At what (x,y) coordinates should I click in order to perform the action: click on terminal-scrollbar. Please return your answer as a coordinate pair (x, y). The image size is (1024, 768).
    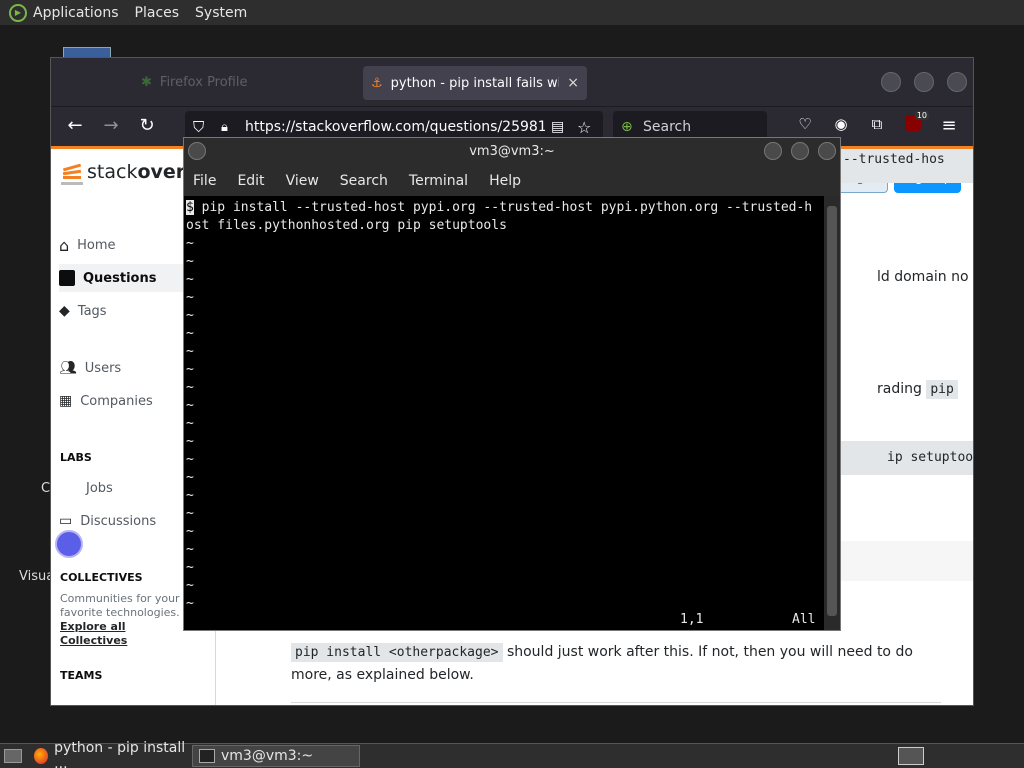
    Looking at the image, I should click on (832, 413).